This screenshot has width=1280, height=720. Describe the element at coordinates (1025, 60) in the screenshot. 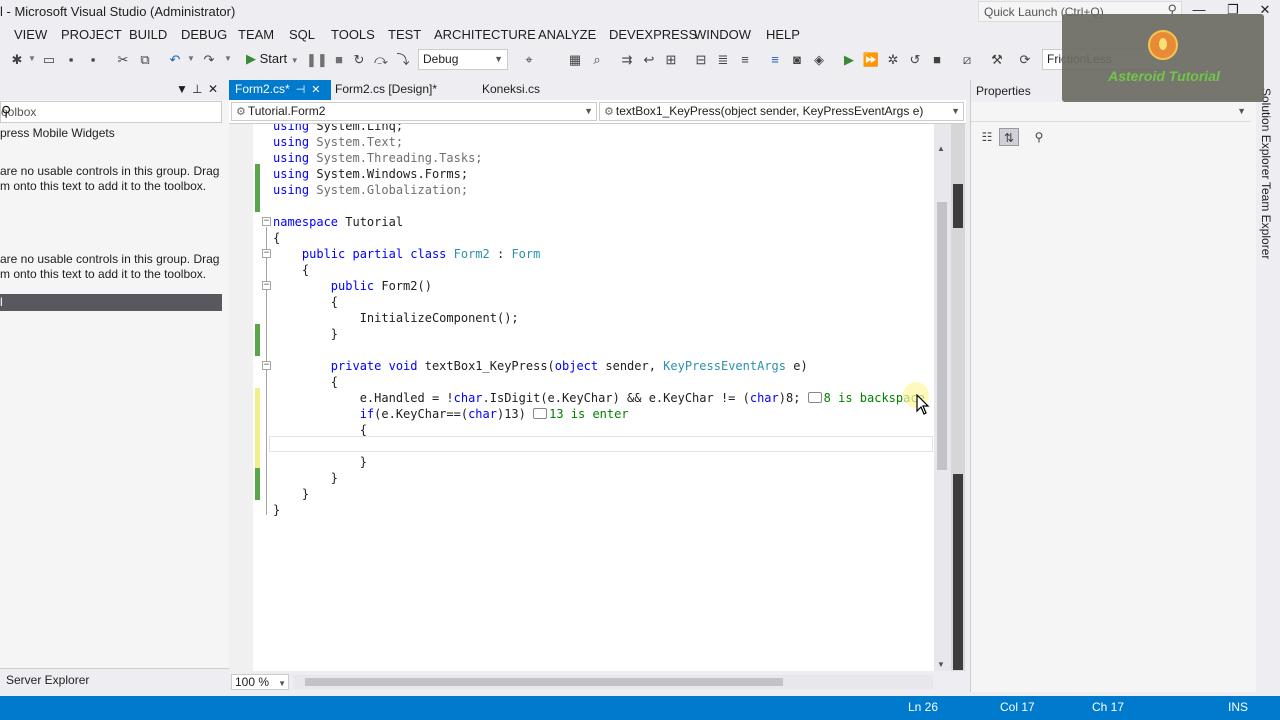

I see `sync-icon: ⟳` at that location.